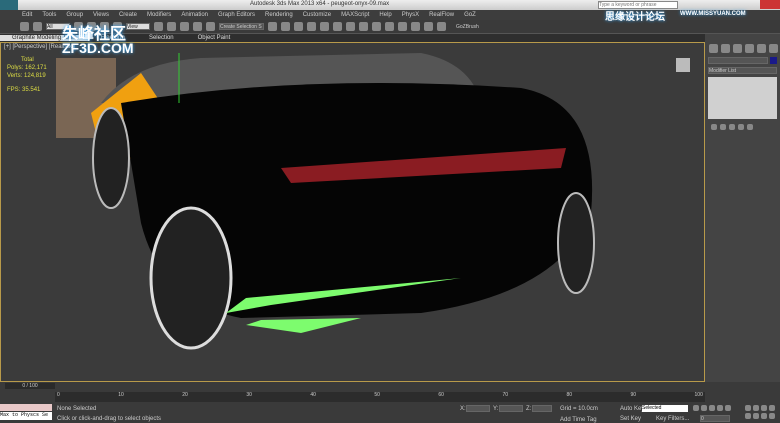 The width and height of the screenshot is (780, 423). What do you see at coordinates (704, 408) in the screenshot?
I see `previous-frame-icon` at bounding box center [704, 408].